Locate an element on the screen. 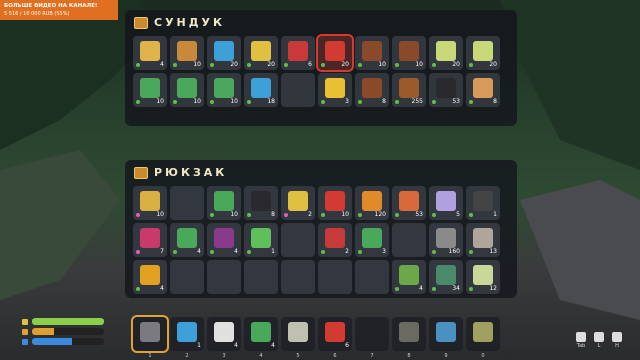  hotbar-slot: 9 is located at coordinates (446, 338).